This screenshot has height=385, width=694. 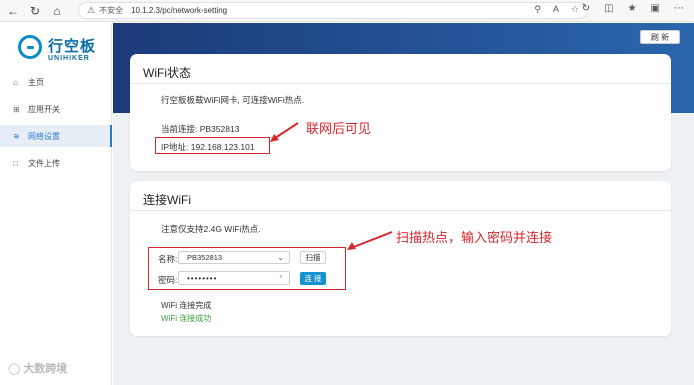 I want to click on sidebar-item-upload: □ 文件上传, so click(x=56, y=163).